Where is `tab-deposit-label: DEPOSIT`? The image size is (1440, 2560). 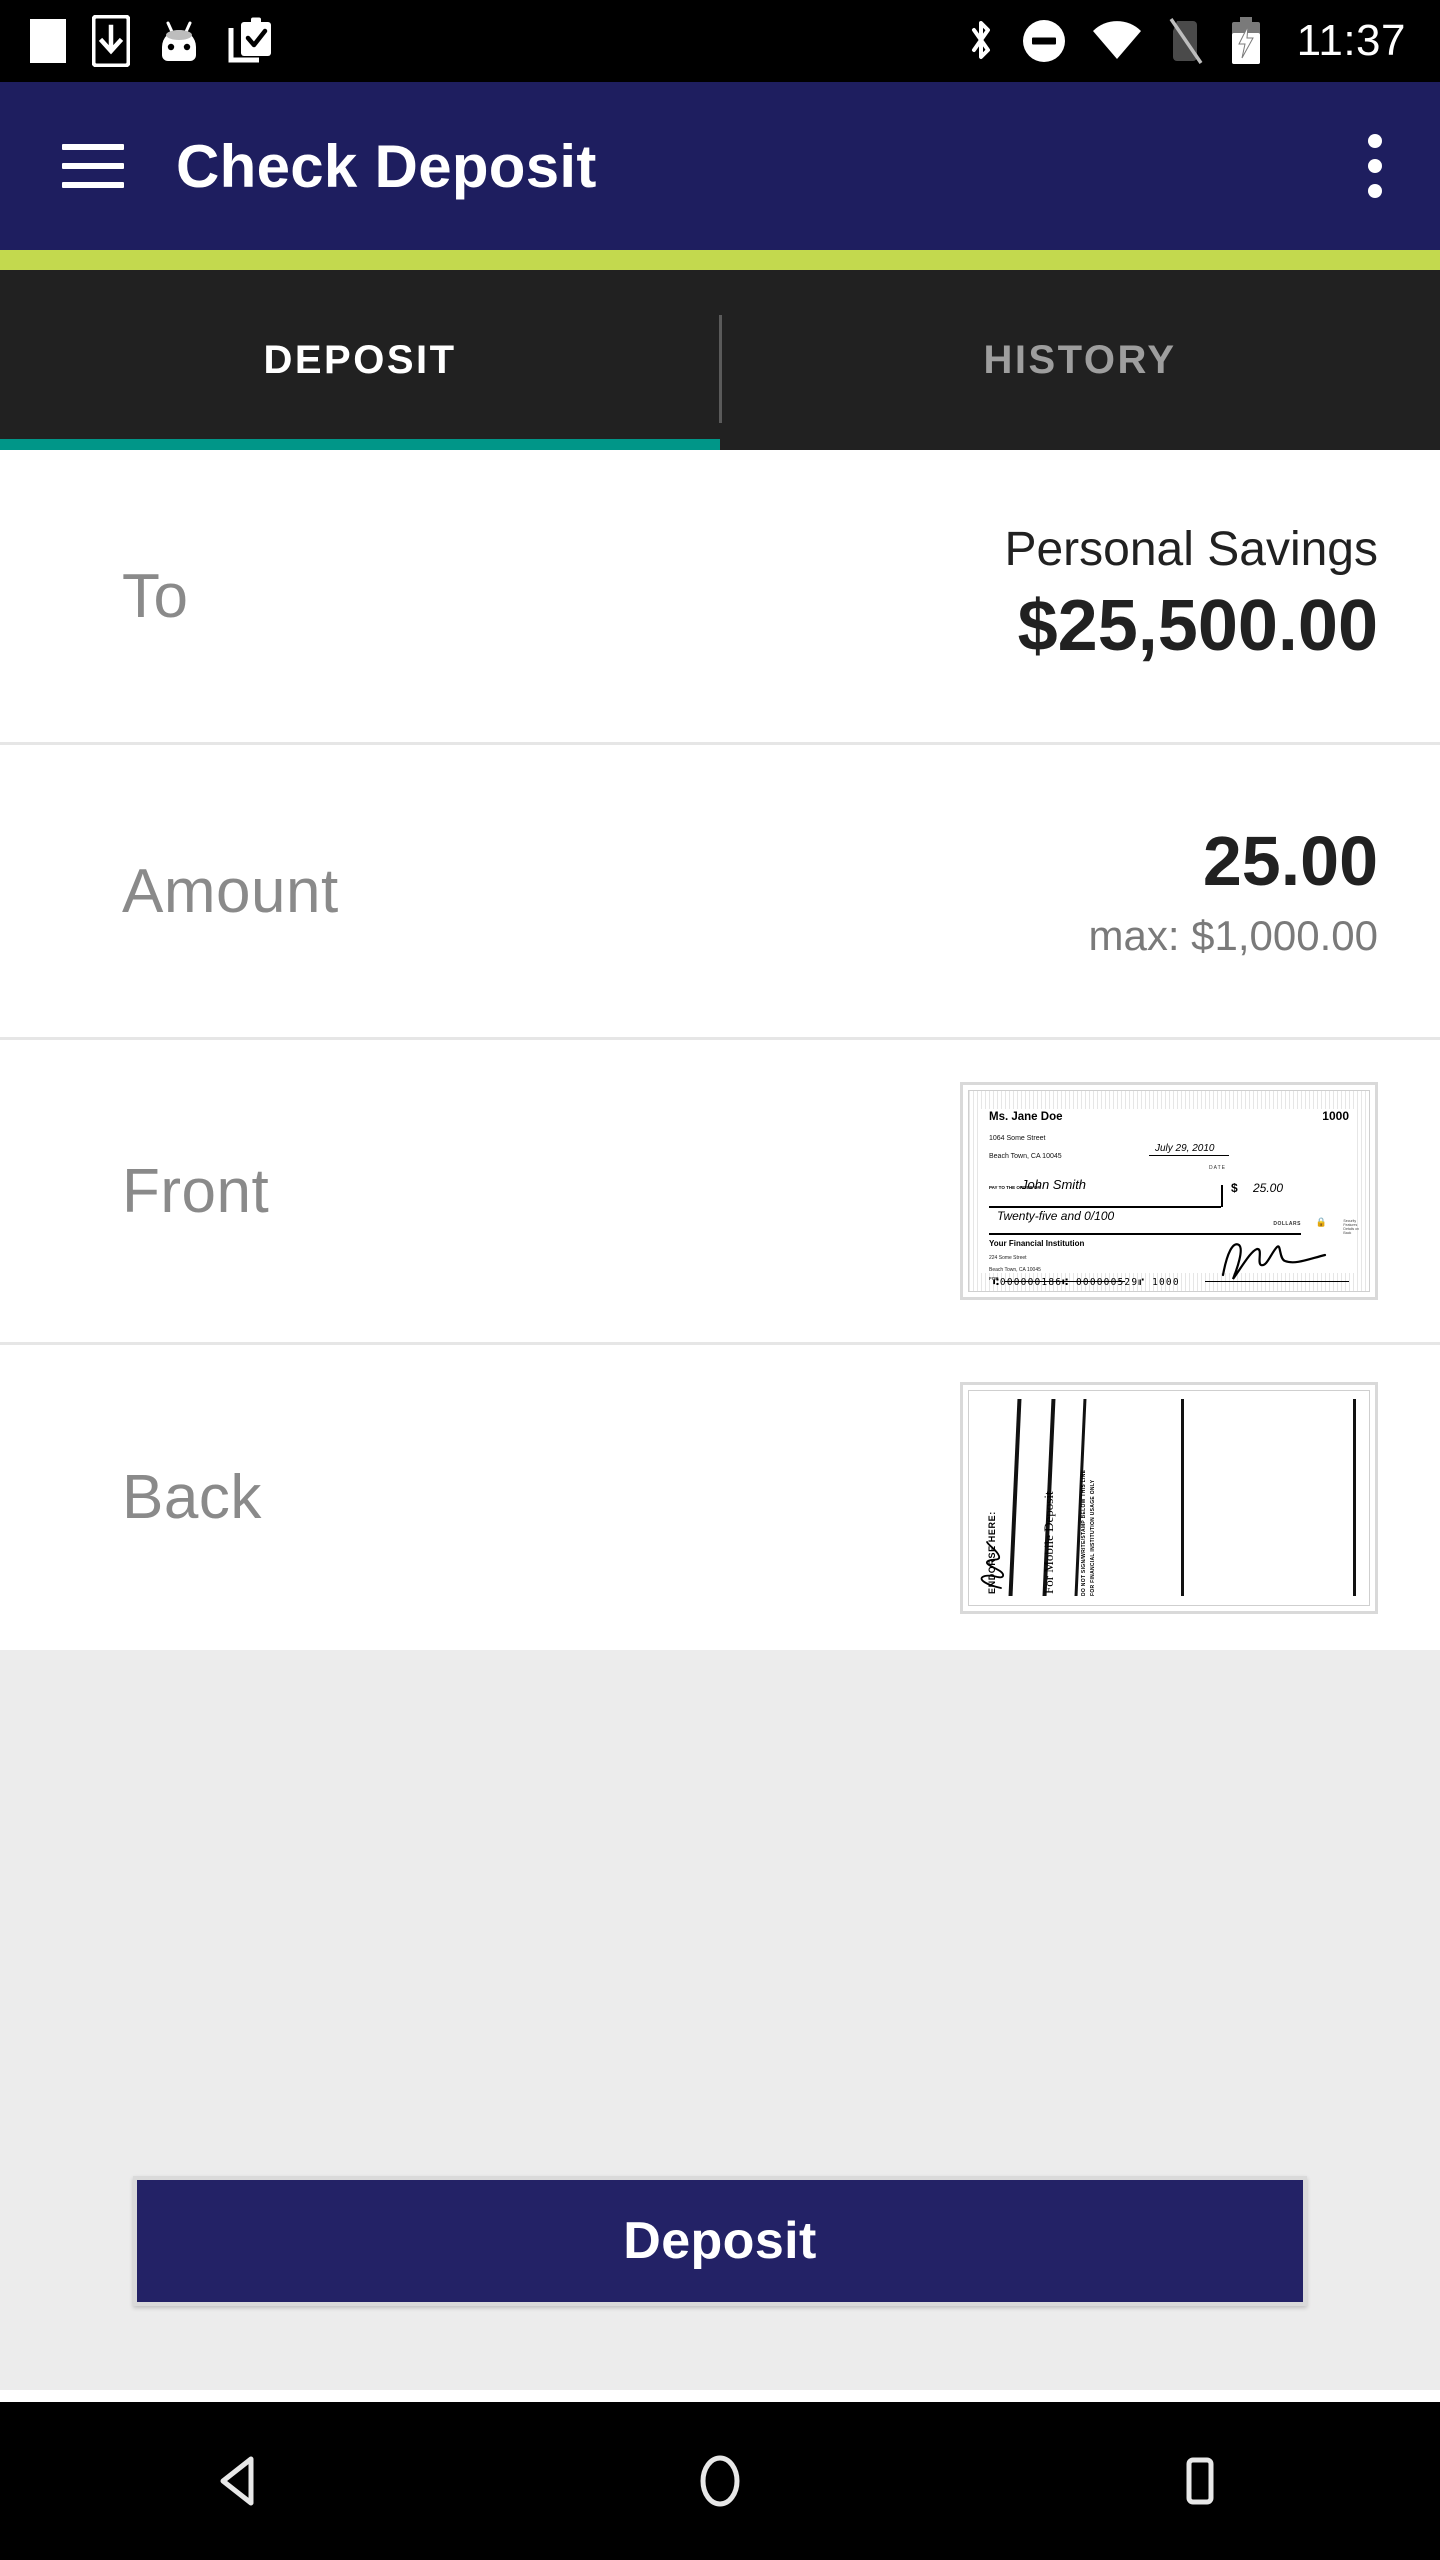 tab-deposit-label: DEPOSIT is located at coordinates (360, 359).